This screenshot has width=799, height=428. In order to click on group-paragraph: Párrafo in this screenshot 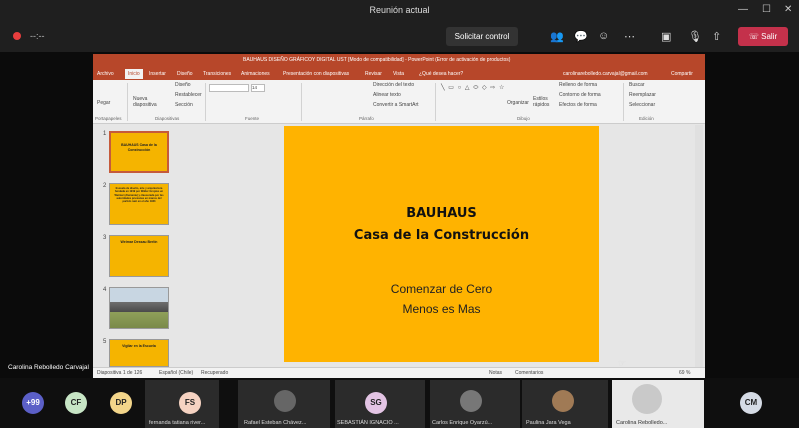, I will do `click(366, 118)`.